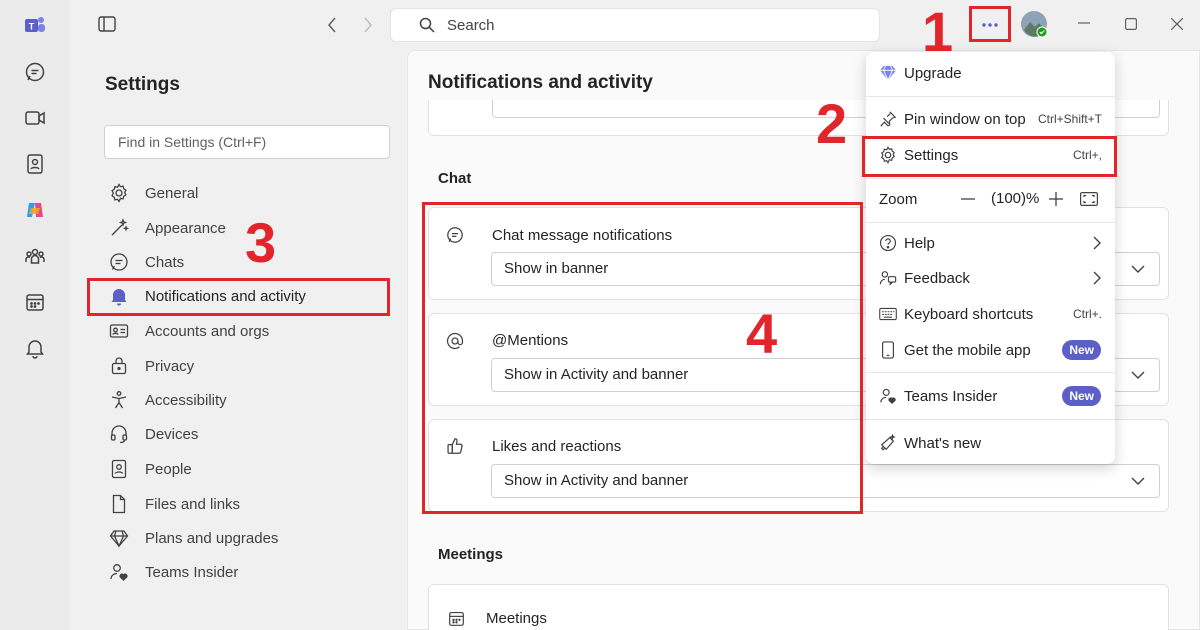  Describe the element at coordinates (248, 572) in the screenshot. I see `nav-item-teams-insider: Teams Insider` at that location.